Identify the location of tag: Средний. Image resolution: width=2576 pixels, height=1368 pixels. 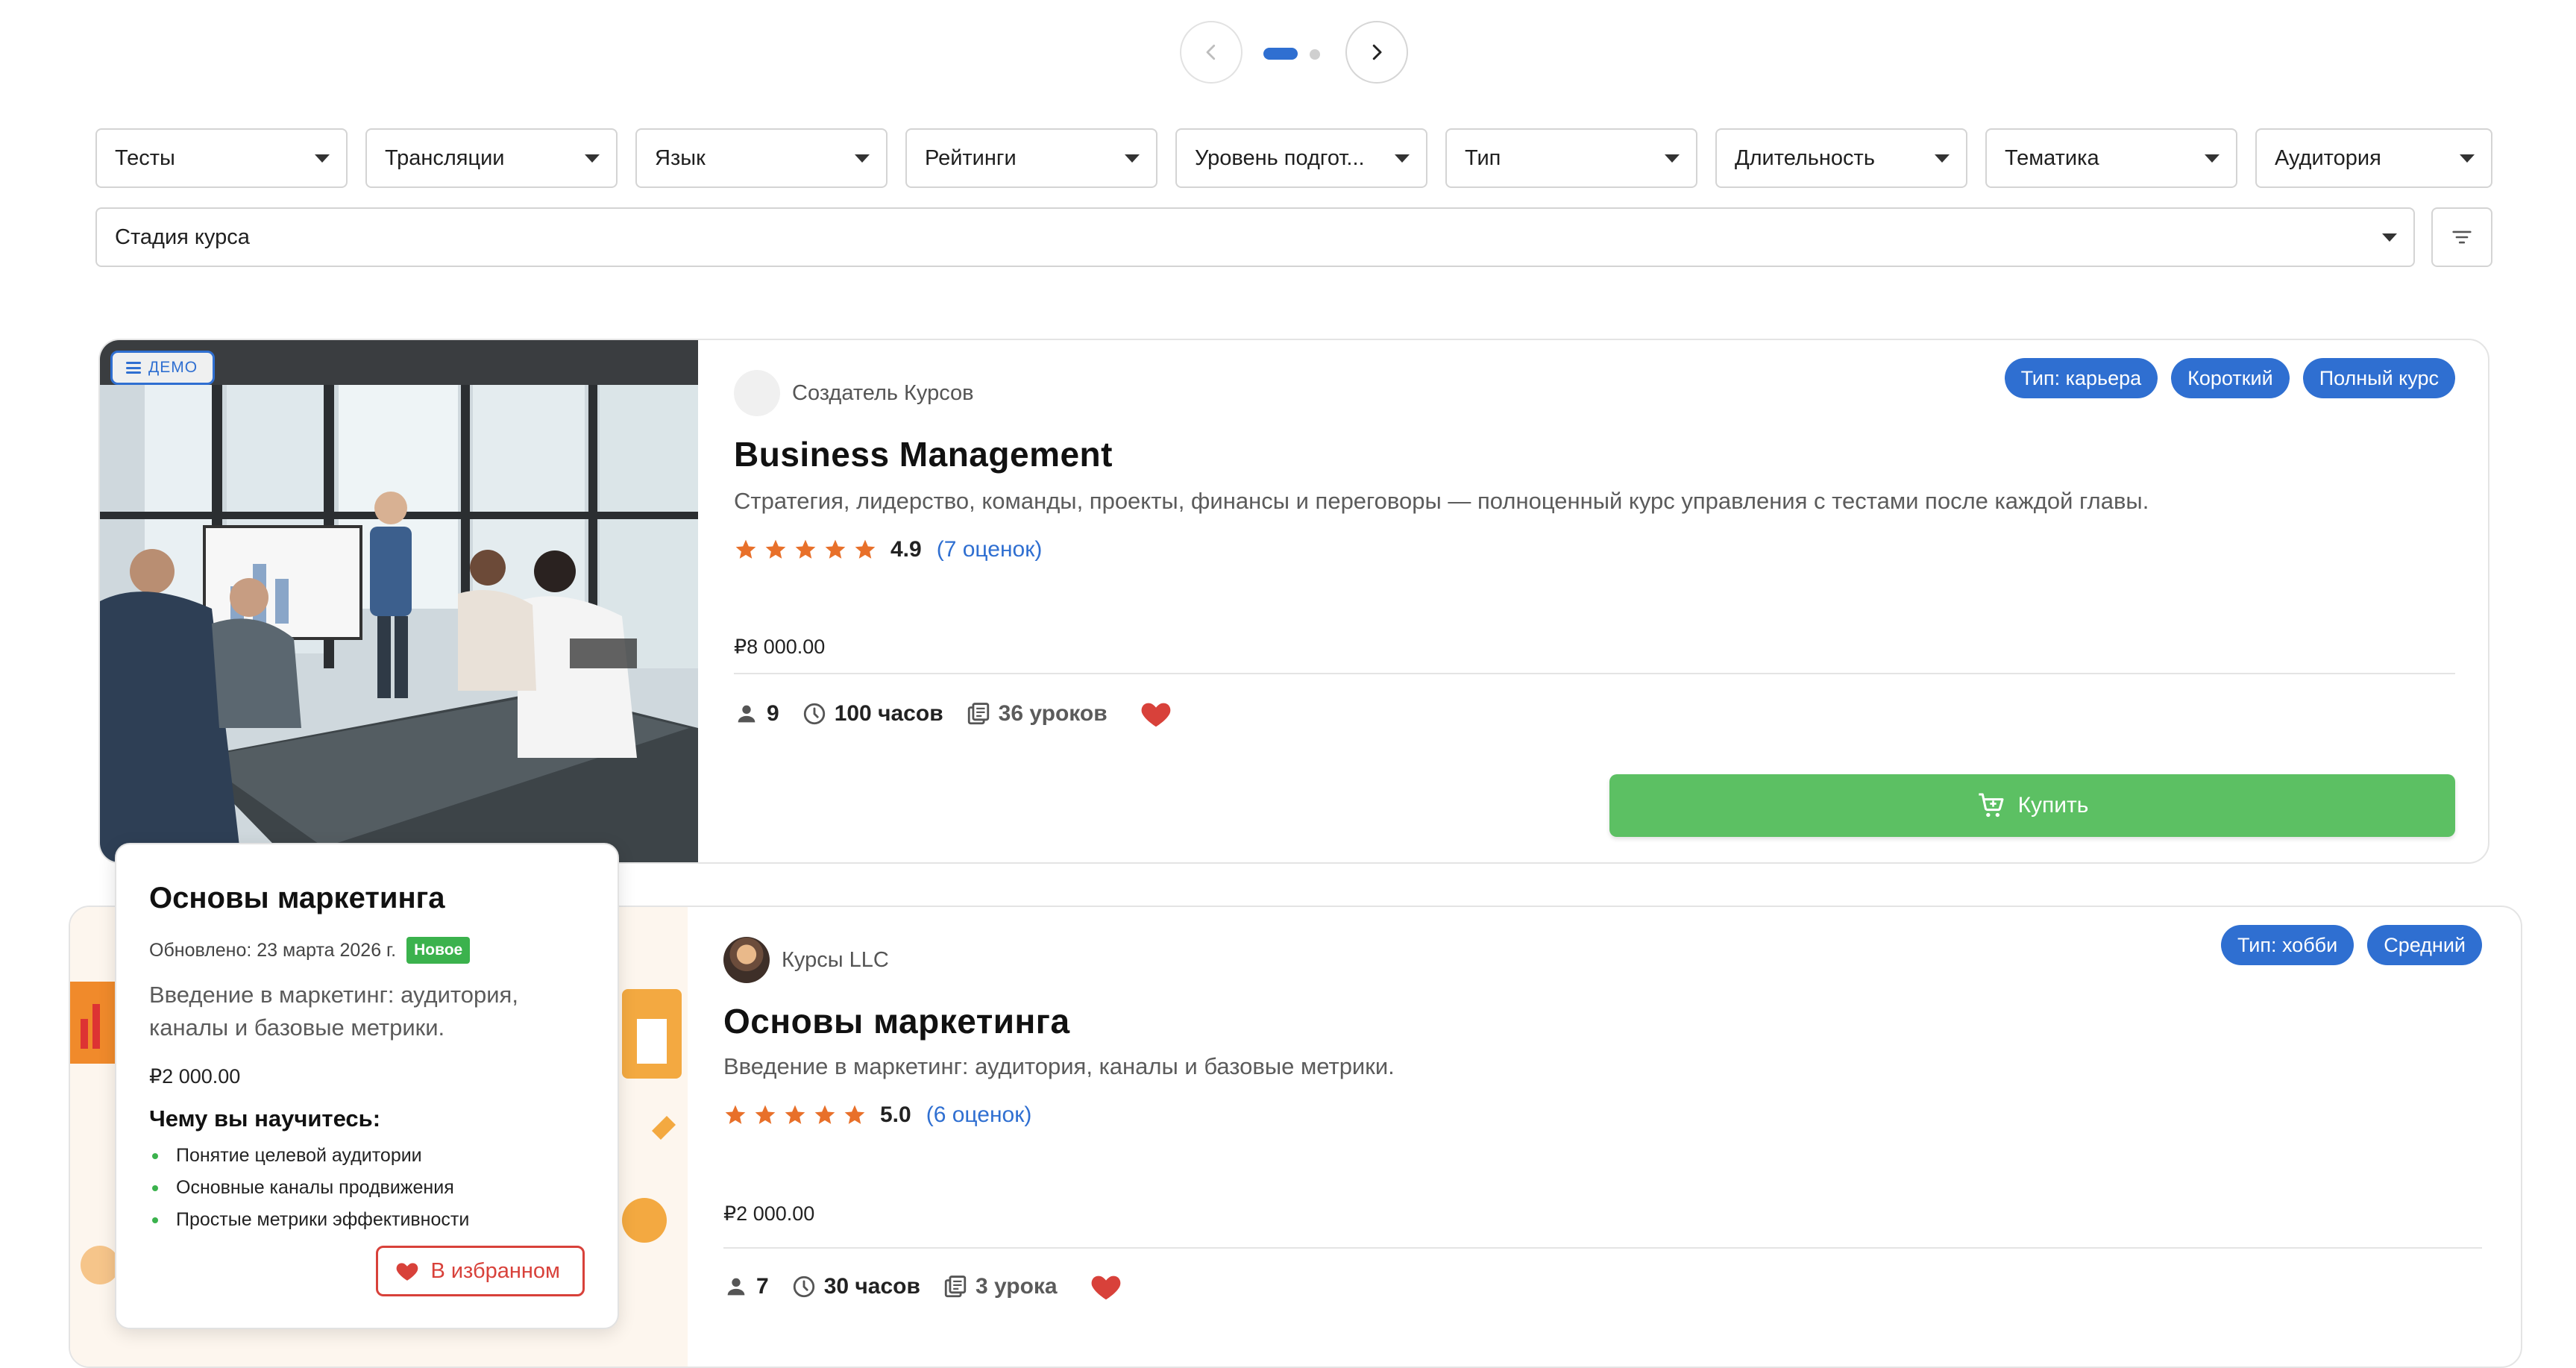
(2424, 945).